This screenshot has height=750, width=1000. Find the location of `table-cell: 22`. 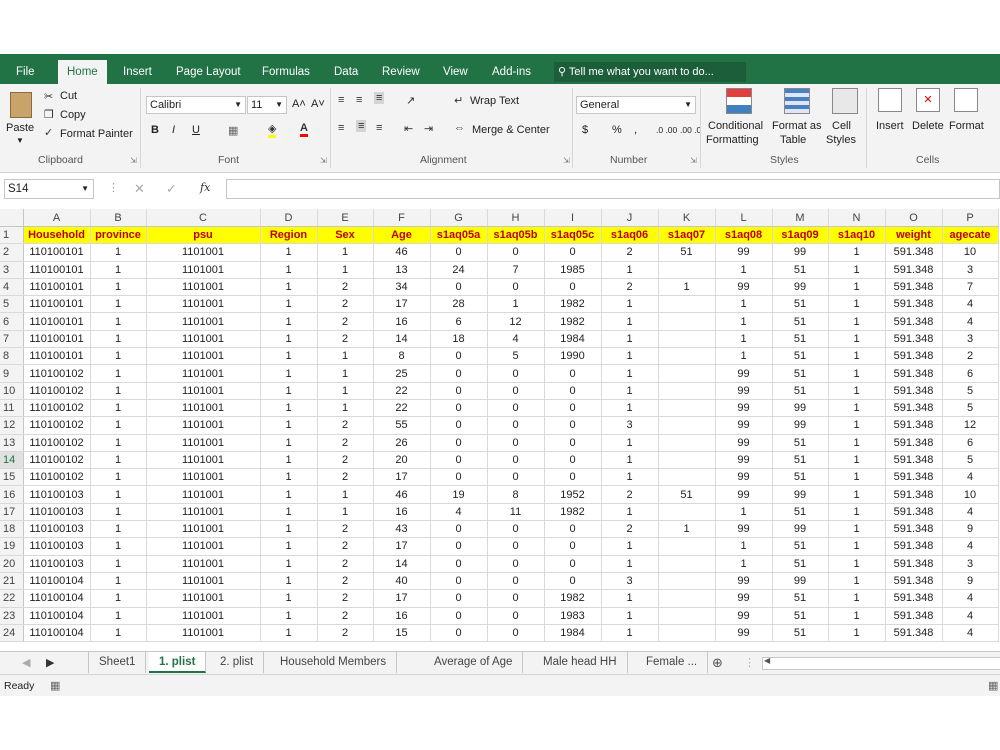

table-cell: 22 is located at coordinates (402, 408).